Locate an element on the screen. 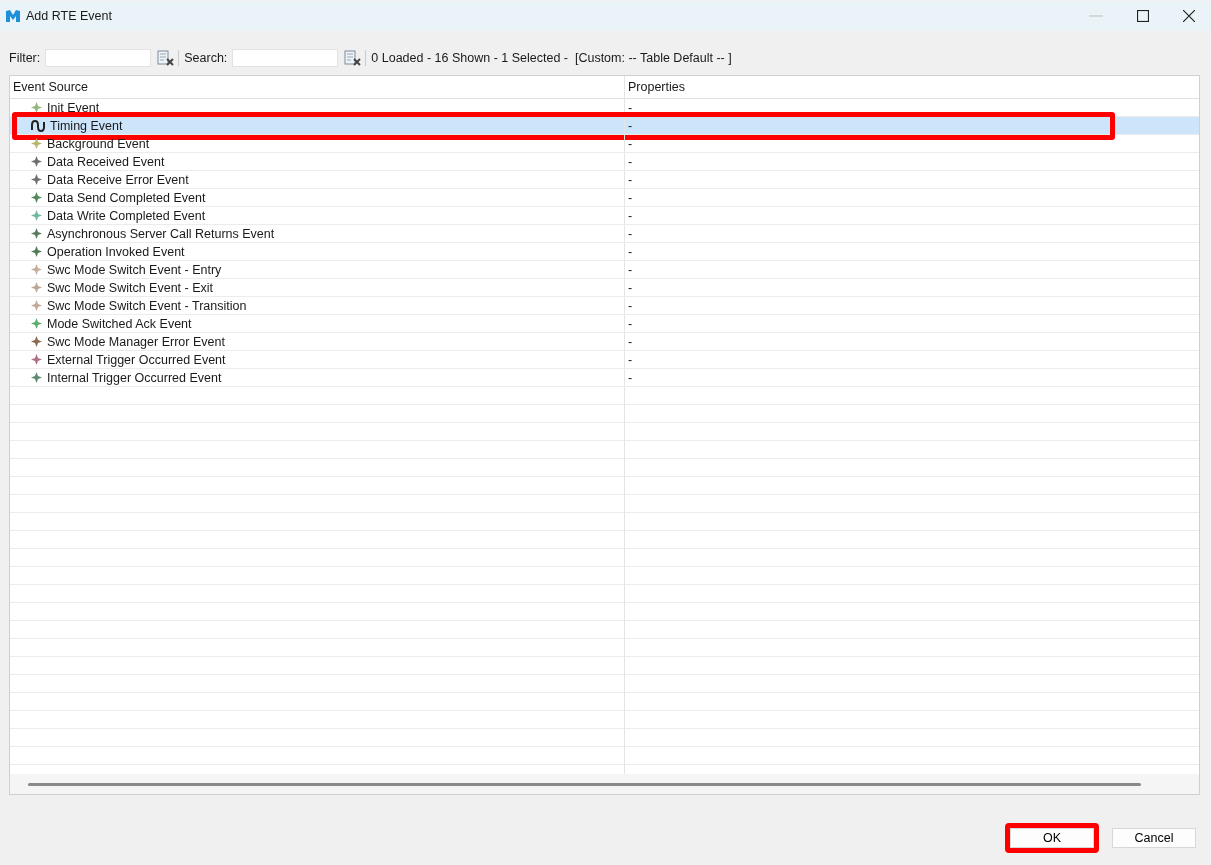 The image size is (1211, 865). table-row: Data Receive Error Event - is located at coordinates (604, 180).